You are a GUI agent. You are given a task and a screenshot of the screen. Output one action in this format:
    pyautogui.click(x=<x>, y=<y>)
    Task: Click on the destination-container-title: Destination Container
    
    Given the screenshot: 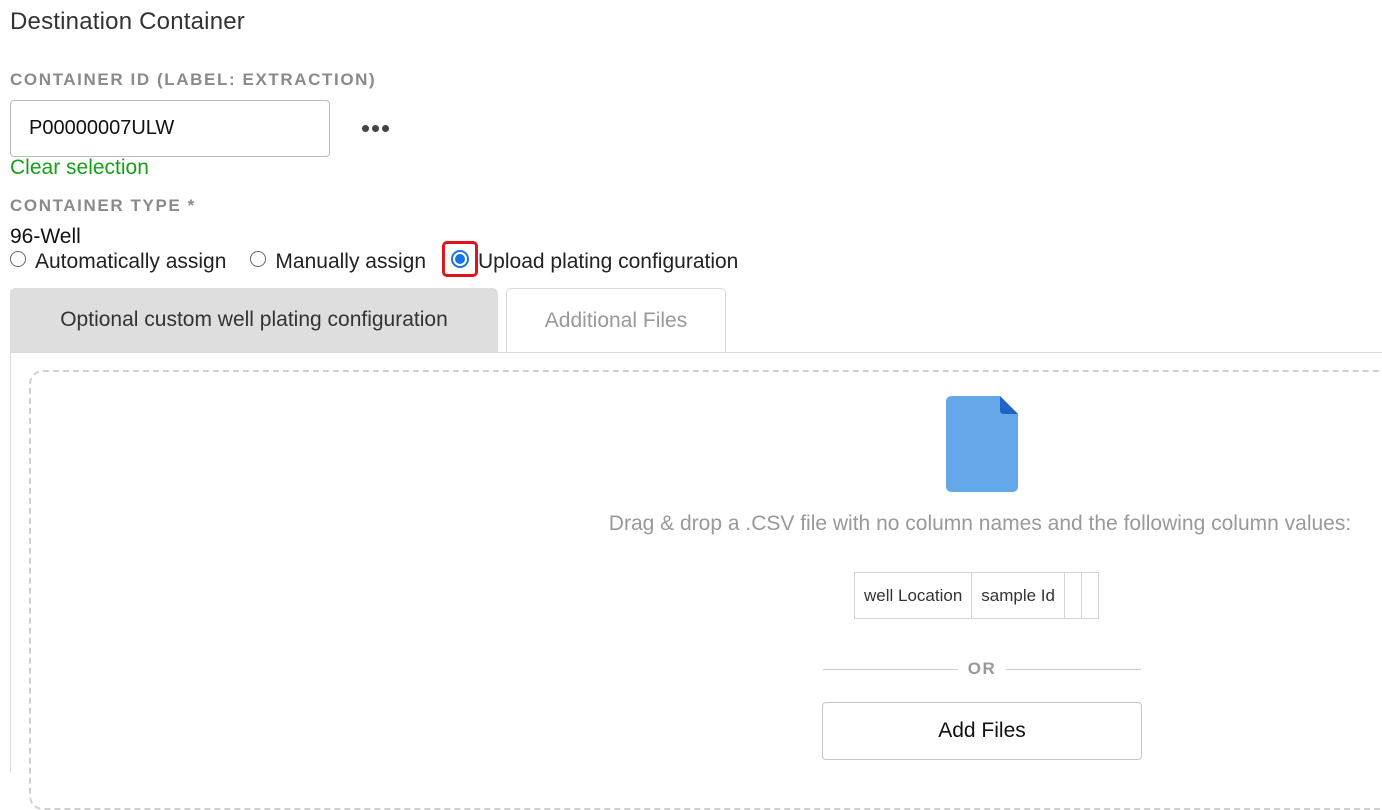 What is the action you would take?
    pyautogui.click(x=128, y=21)
    